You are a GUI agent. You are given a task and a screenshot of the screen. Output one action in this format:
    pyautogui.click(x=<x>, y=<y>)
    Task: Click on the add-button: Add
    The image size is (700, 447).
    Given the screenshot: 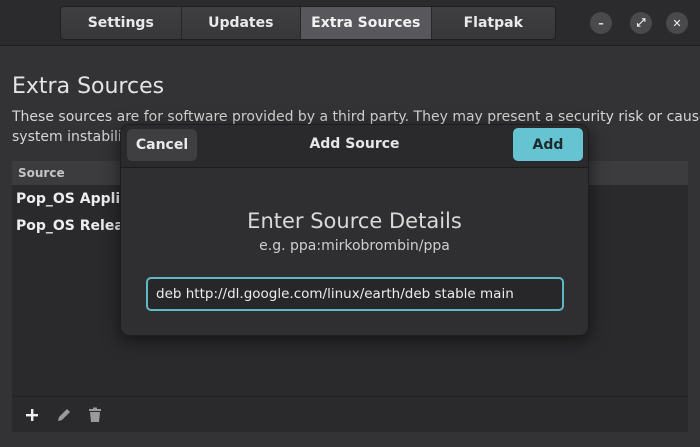 What is the action you would take?
    pyautogui.click(x=548, y=144)
    